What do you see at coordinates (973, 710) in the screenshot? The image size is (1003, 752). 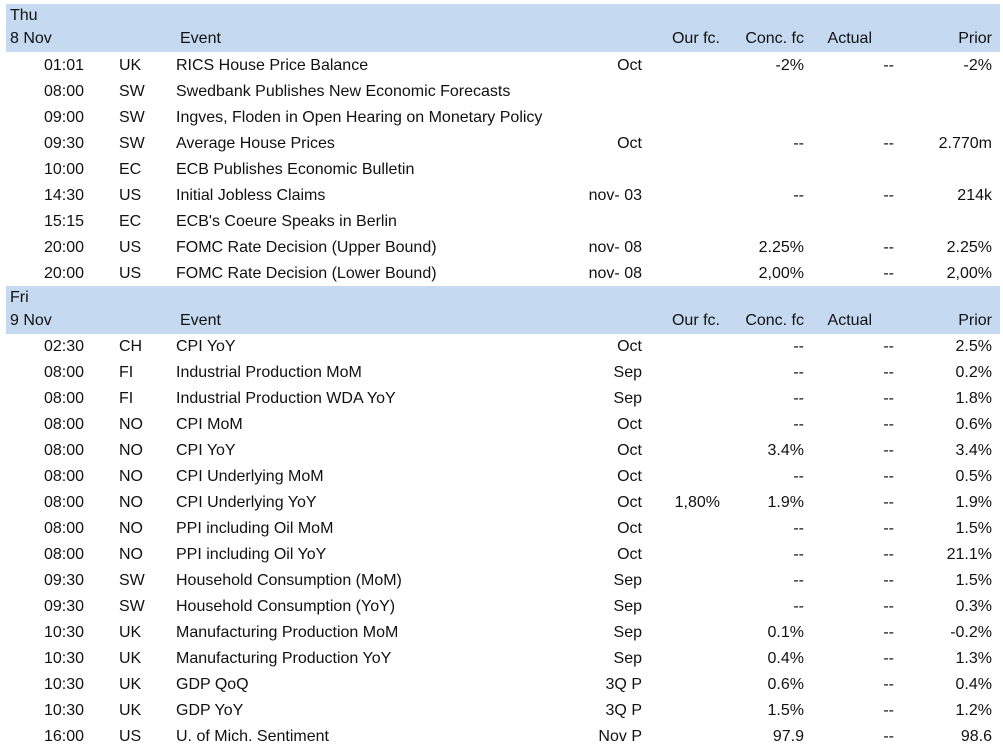 I see `prior-cell: 1.2%` at bounding box center [973, 710].